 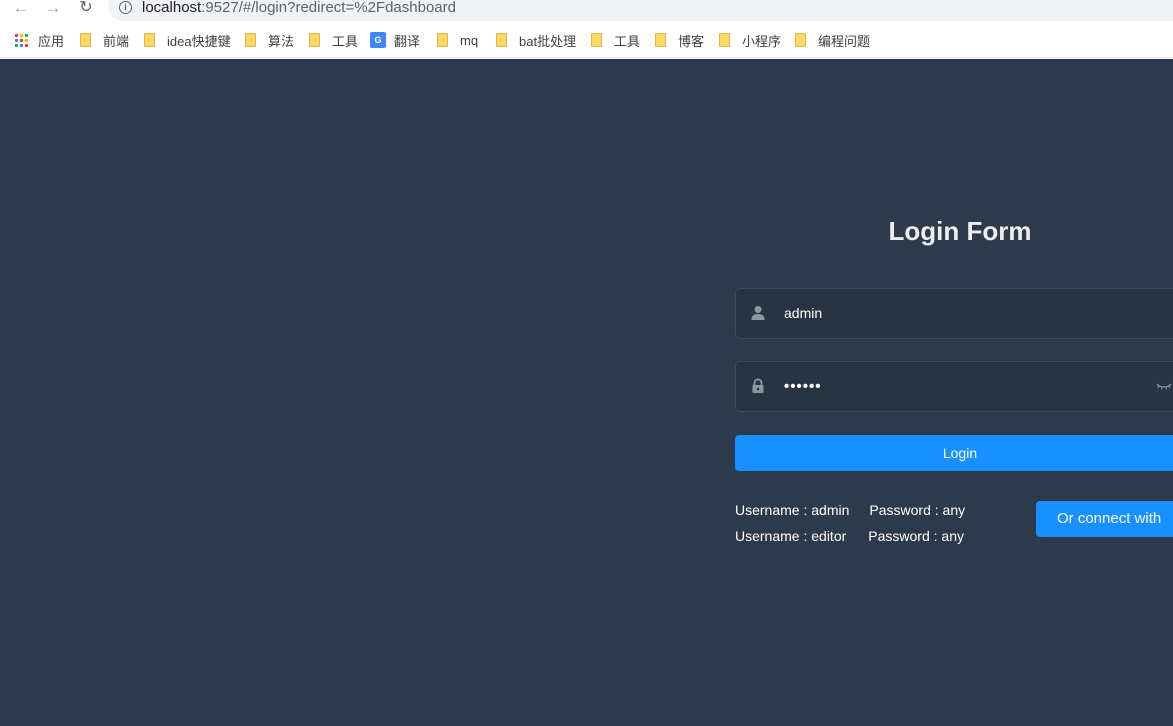 I want to click on bookmark-item: 算法, so click(x=270, y=40).